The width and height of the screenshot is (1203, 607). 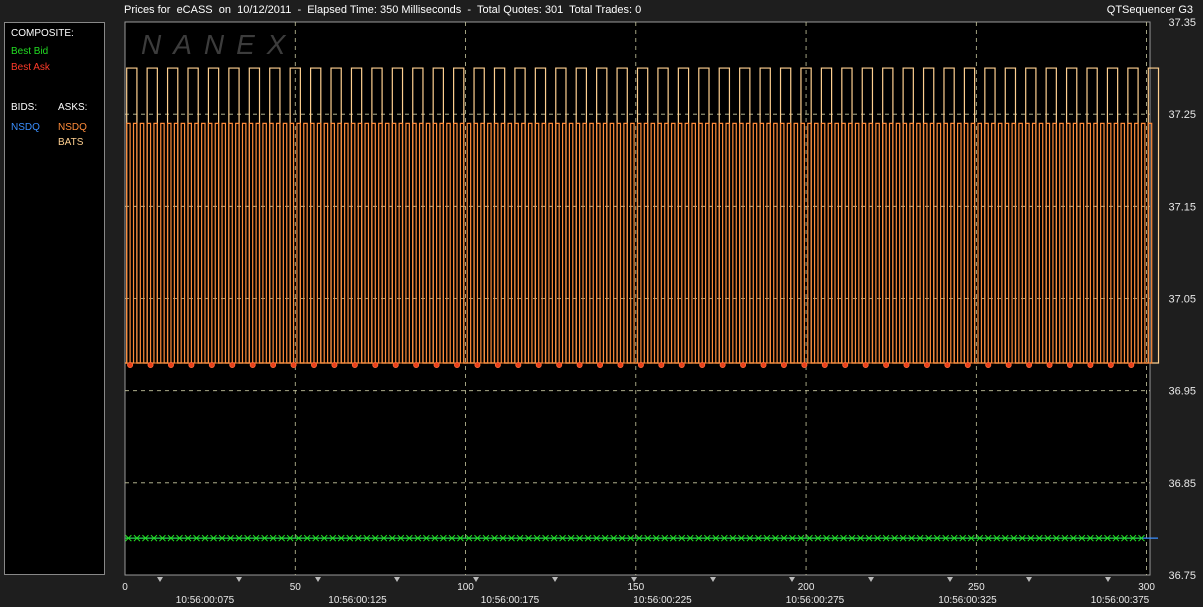 I want to click on x-tick-label: 50, so click(x=296, y=587).